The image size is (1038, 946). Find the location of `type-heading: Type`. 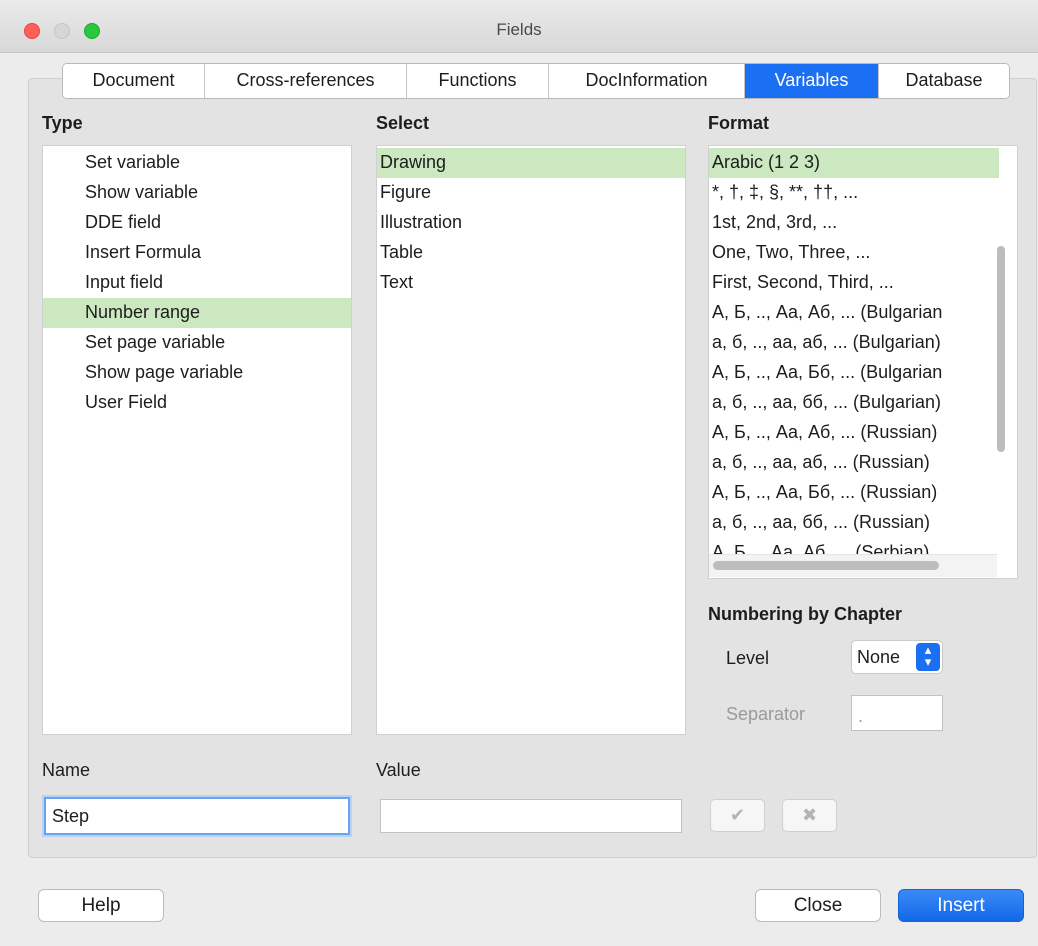

type-heading: Type is located at coordinates (62, 123).